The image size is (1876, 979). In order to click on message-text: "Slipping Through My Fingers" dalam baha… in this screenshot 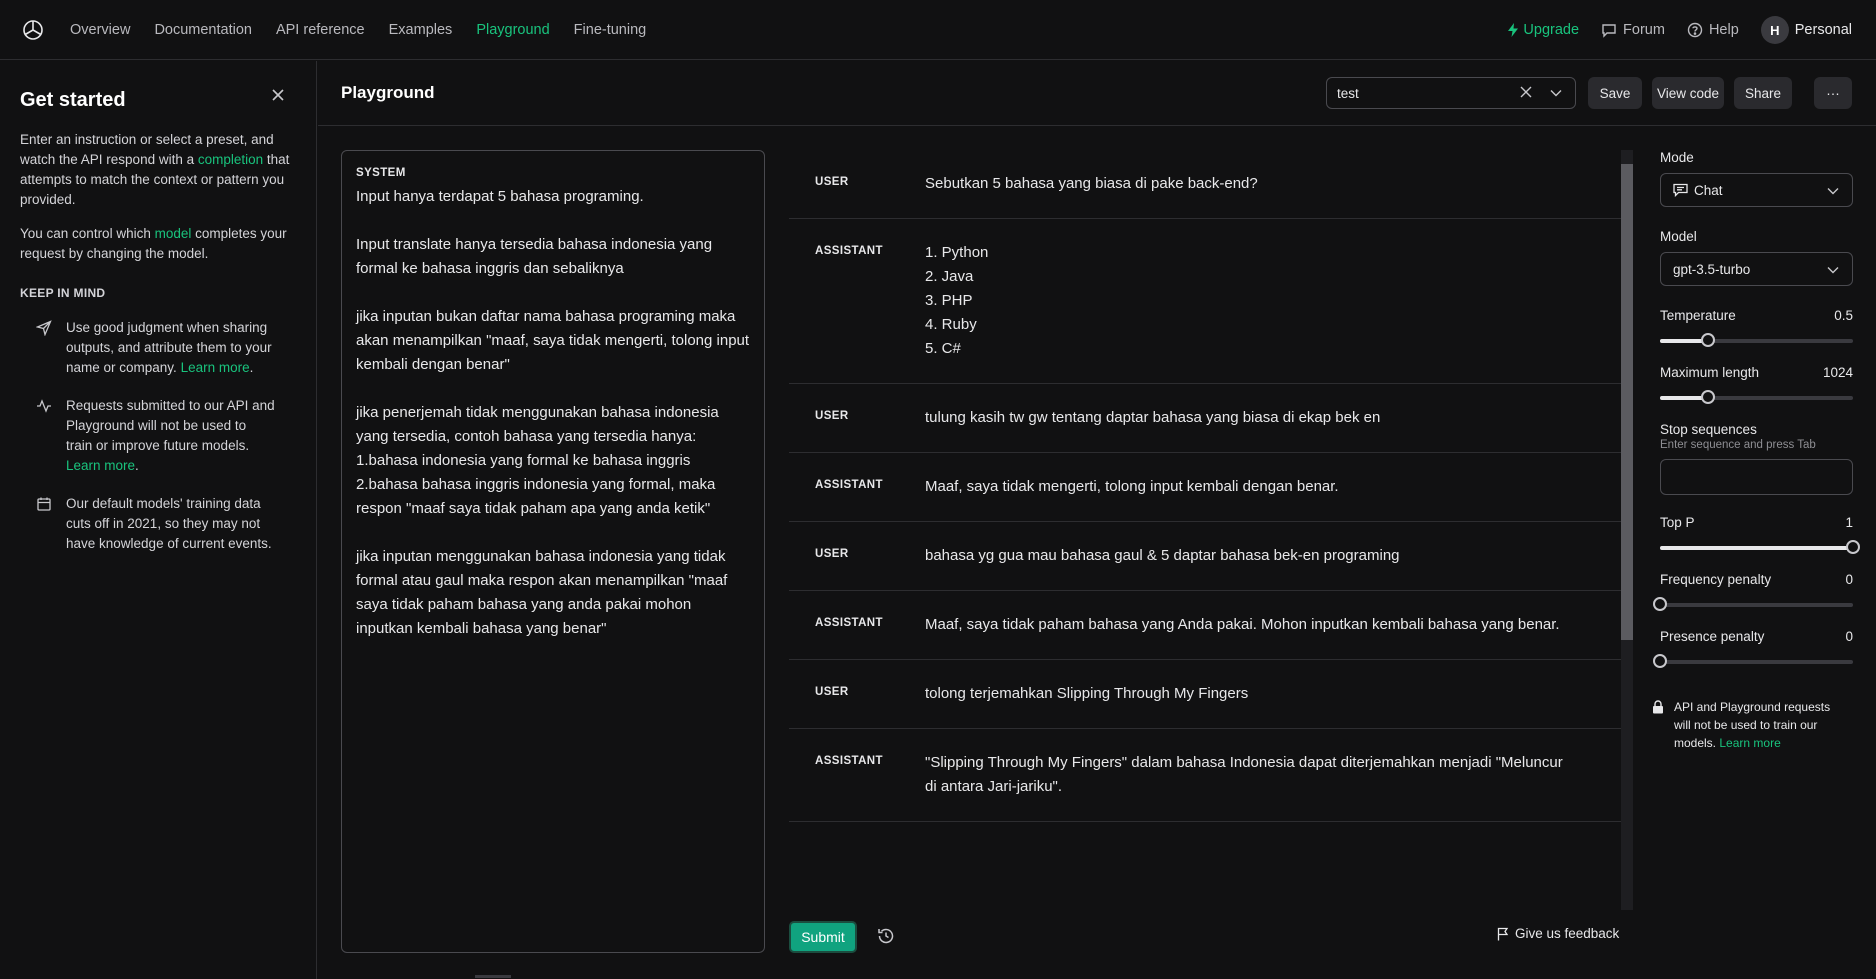, I will do `click(1245, 775)`.